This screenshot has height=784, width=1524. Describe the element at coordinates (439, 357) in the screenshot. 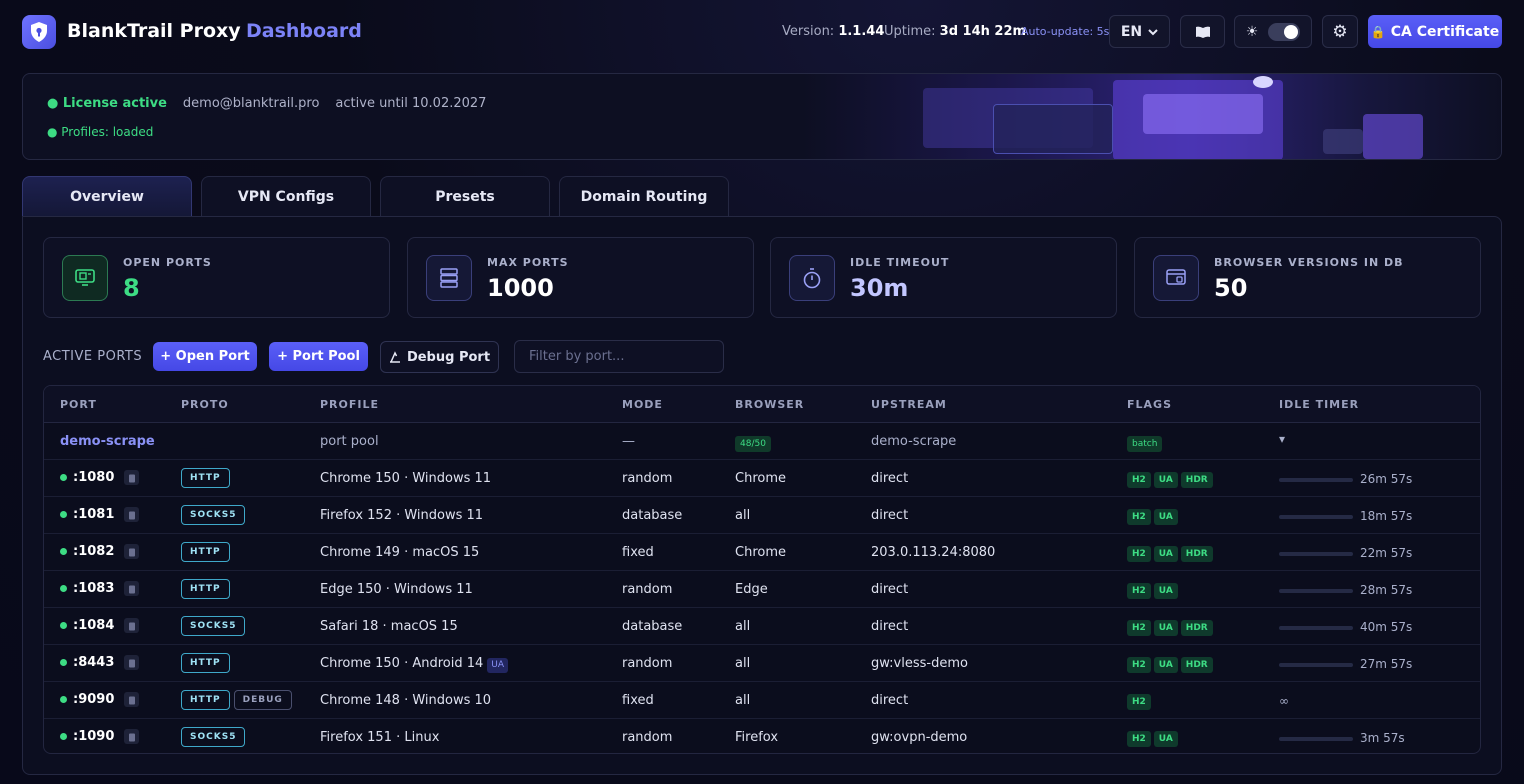

I see `debug-port-button: Debug Port` at that location.